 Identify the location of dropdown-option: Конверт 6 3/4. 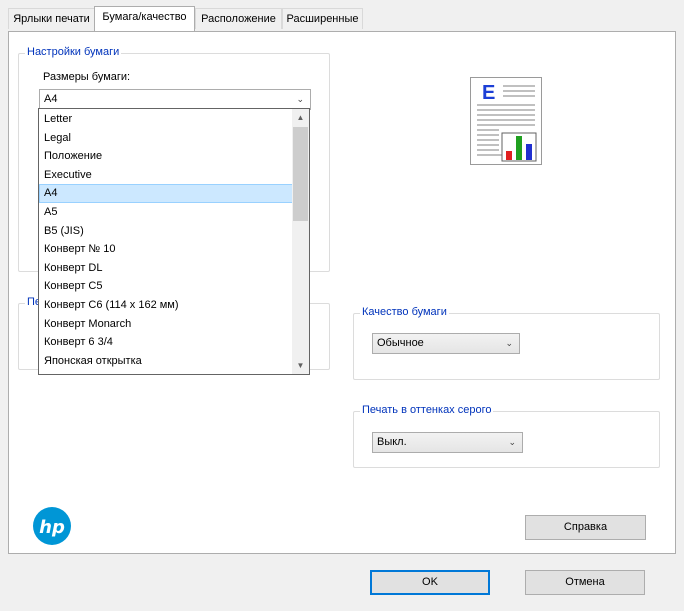
(166, 342).